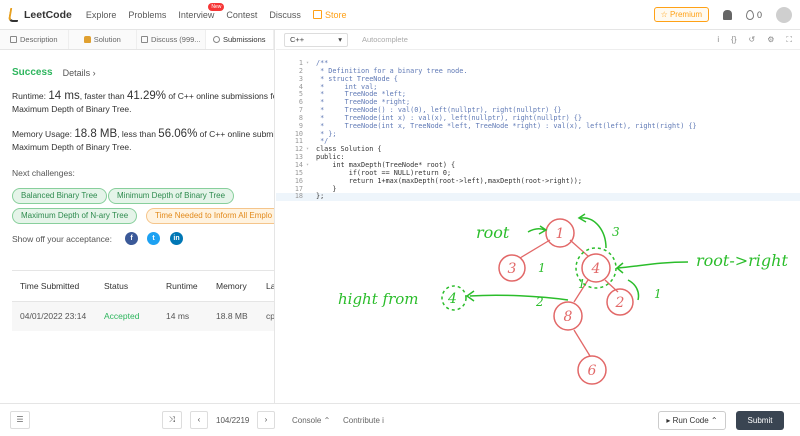  What do you see at coordinates (718, 40) in the screenshot?
I see `info-icon: i` at bounding box center [718, 40].